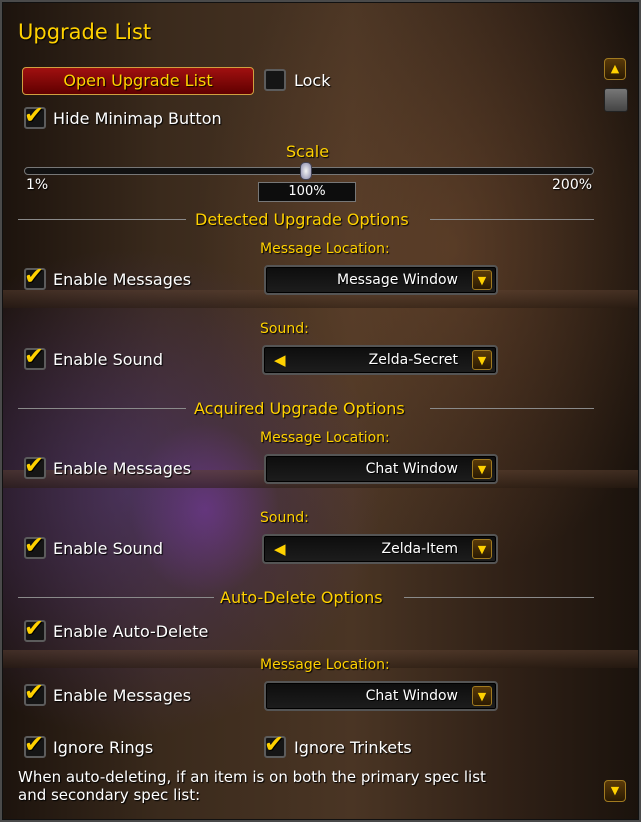 The height and width of the screenshot is (822, 641). What do you see at coordinates (413, 360) in the screenshot?
I see `dropdown-value: Zelda-Secret` at bounding box center [413, 360].